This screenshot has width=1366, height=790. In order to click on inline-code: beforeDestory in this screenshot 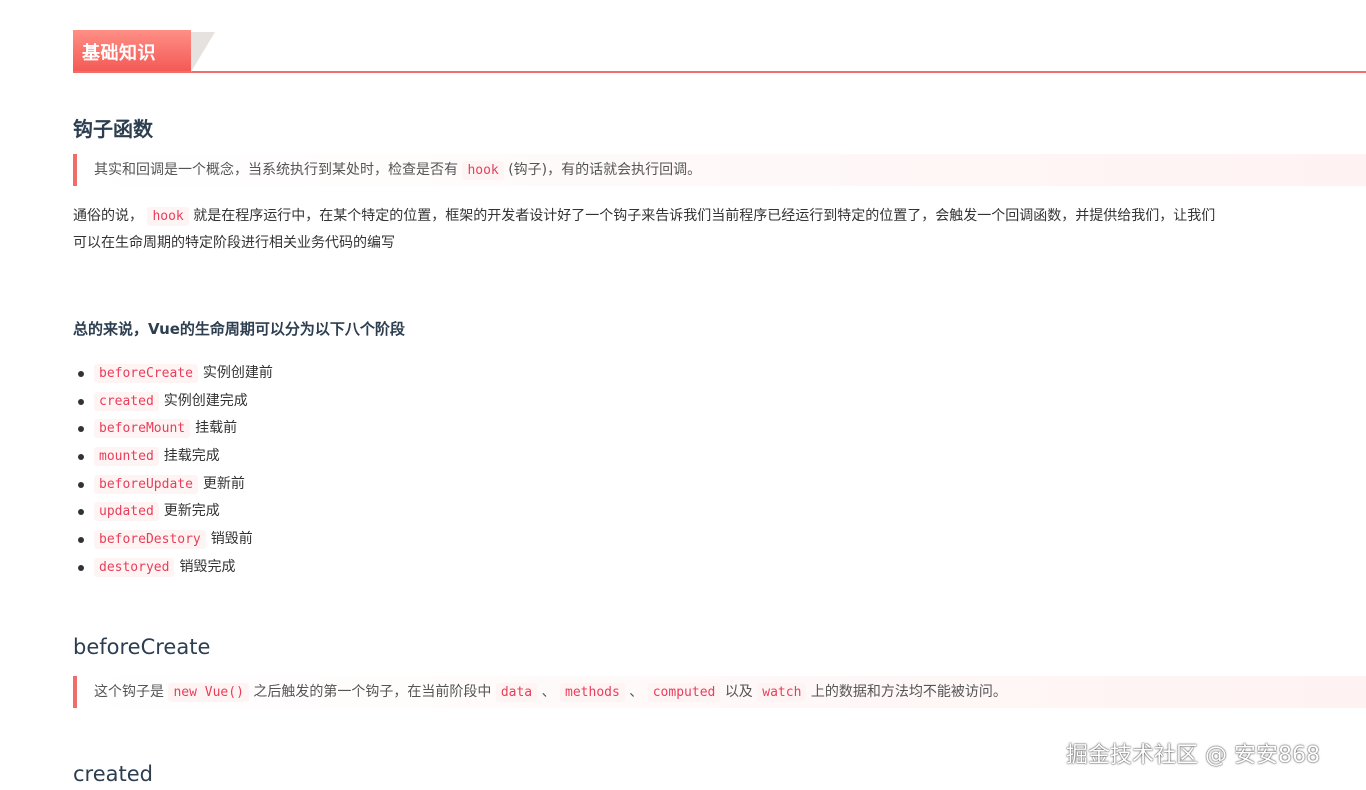, I will do `click(150, 540)`.